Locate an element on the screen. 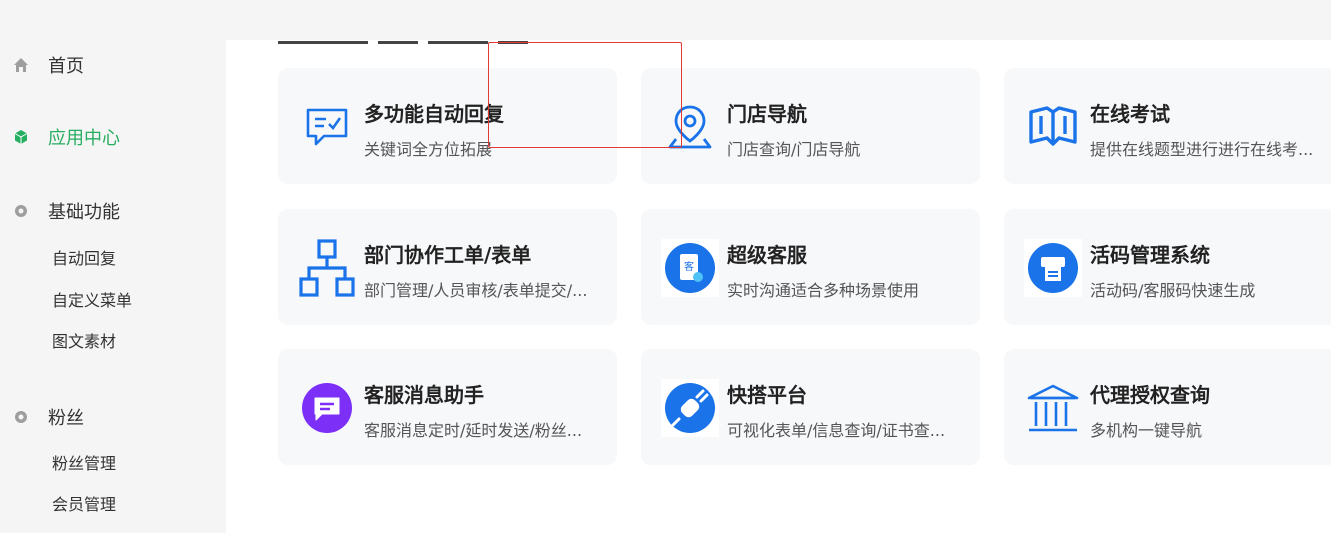 This screenshot has width=1331, height=533. top-bar is located at coordinates (665, 20).